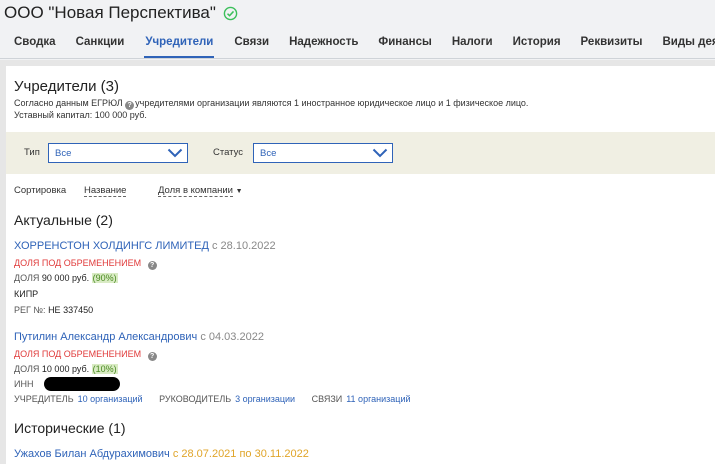 The image size is (715, 464). Describe the element at coordinates (27, 278) in the screenshot. I see `founder-1-share-label: ДОЛЯ` at that location.